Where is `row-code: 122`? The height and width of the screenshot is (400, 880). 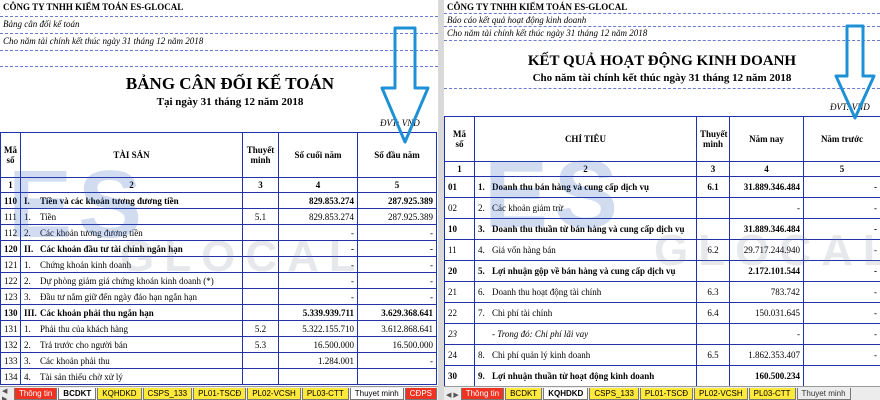
row-code: 122 is located at coordinates (10, 280).